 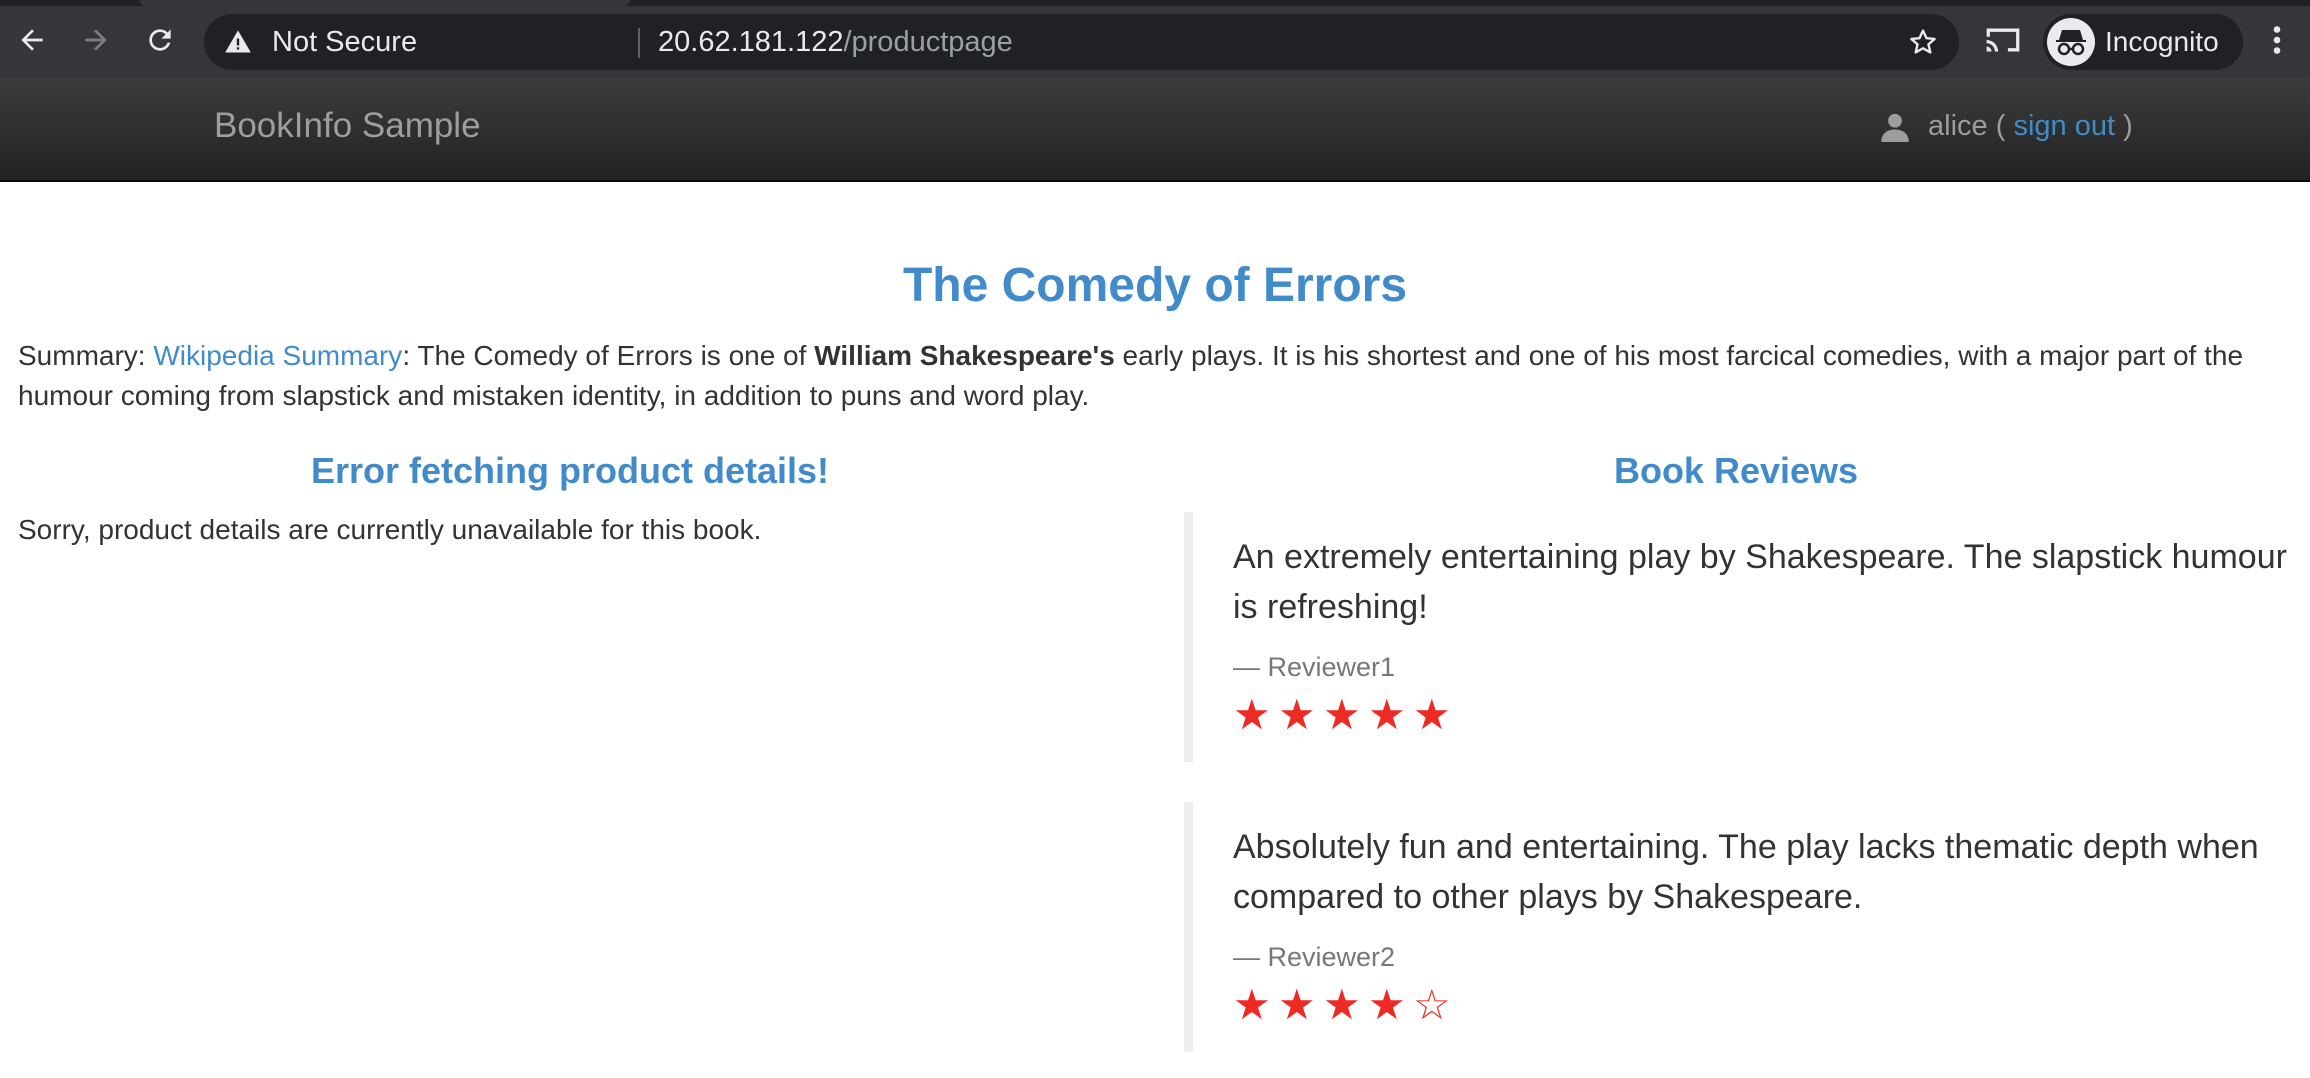 What do you see at coordinates (277, 355) in the screenshot?
I see `wikipedia-summary-link: Wikipedia Summary` at bounding box center [277, 355].